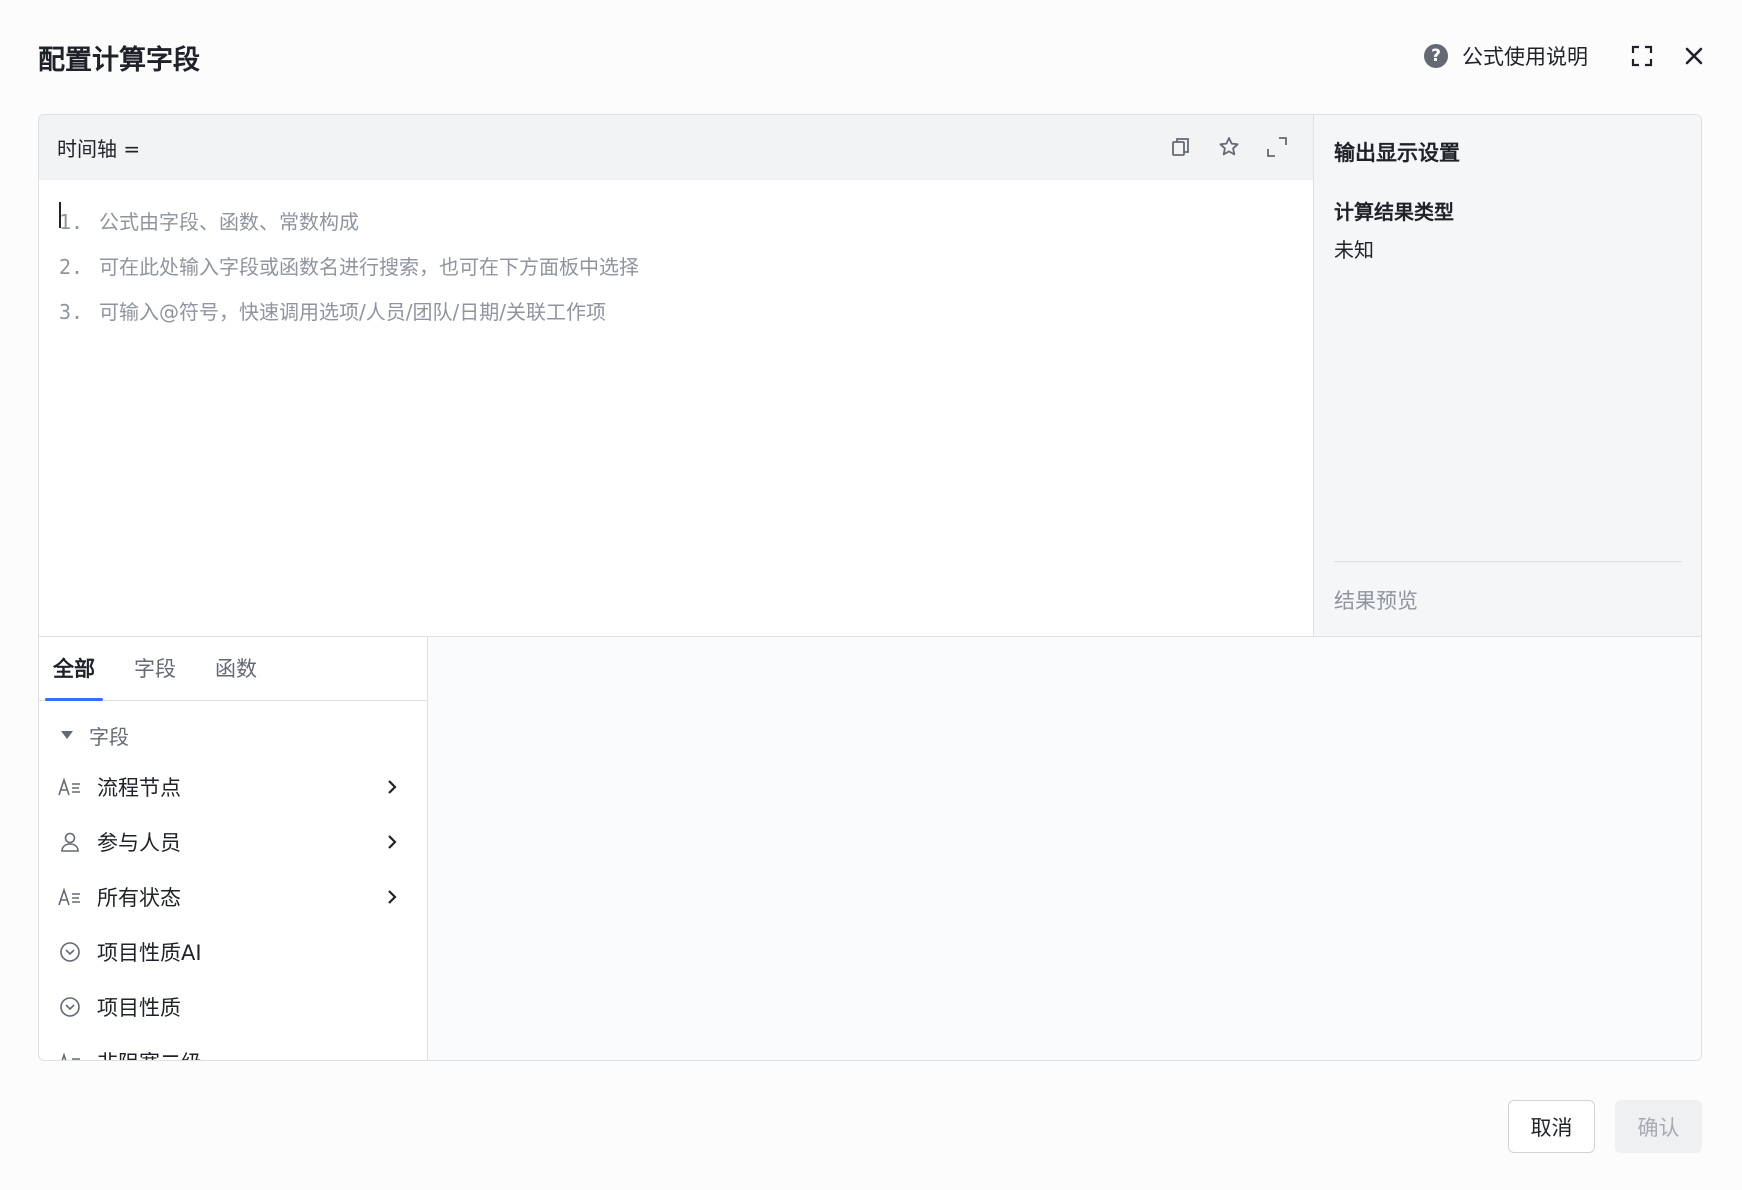 This screenshot has width=1742, height=1190. I want to click on tab-fields: 字段, so click(155, 669).